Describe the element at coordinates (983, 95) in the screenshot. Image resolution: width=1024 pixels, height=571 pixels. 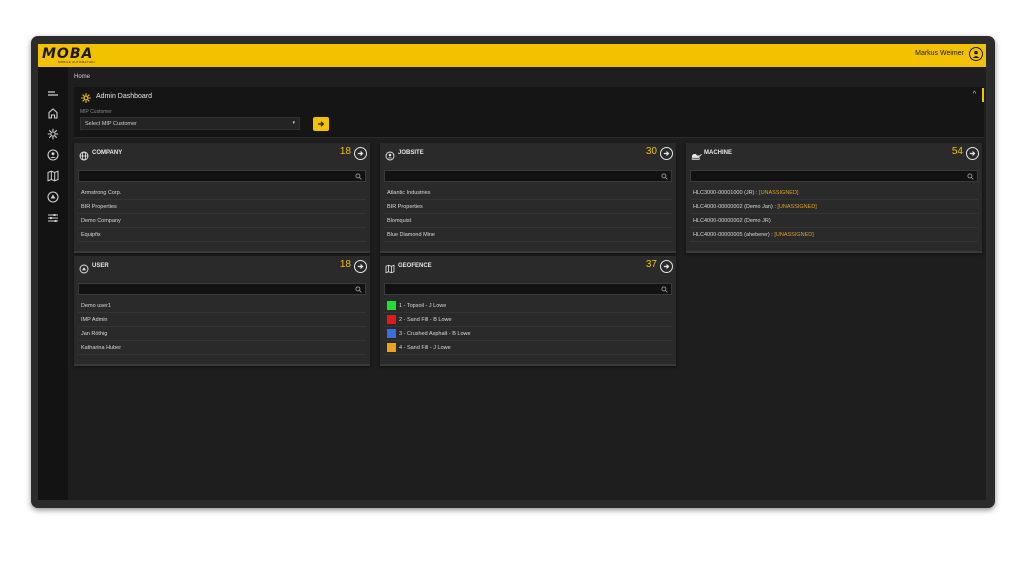
I see `scrollbar-thumb` at that location.